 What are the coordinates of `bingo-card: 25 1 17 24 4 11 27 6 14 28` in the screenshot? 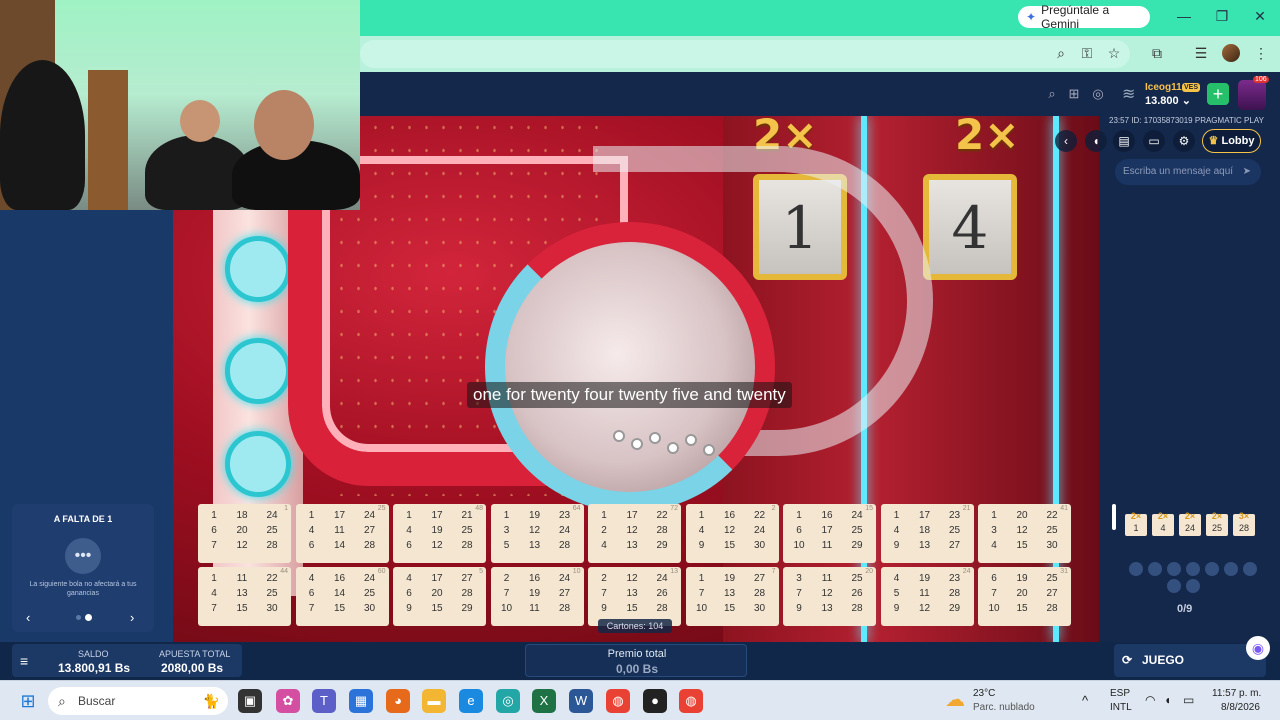 It's located at (342, 533).